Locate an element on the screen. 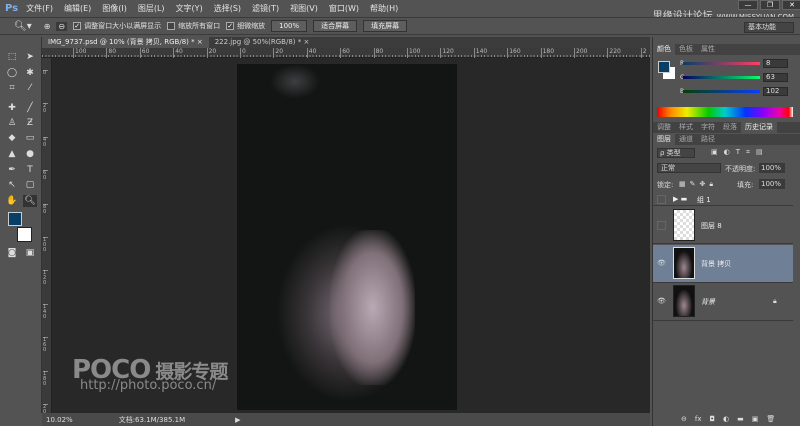 The height and width of the screenshot is (426, 800). status-menu-arrow: ▶ is located at coordinates (237, 420).